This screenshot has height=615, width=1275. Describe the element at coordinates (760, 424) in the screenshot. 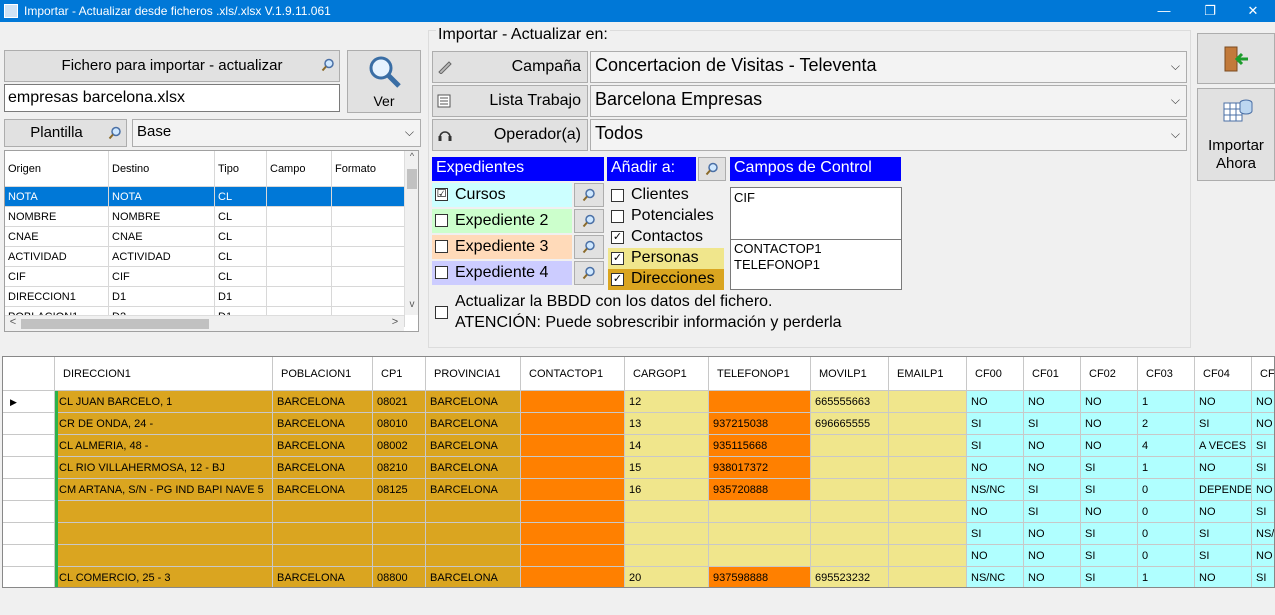

I see `grid-cell-telefonop1: 937215038` at that location.